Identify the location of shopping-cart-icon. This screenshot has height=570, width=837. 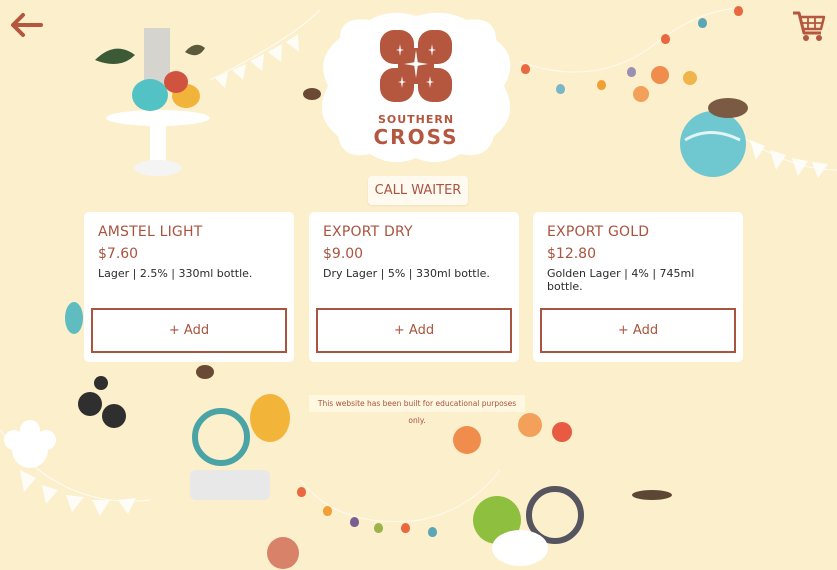
(809, 26).